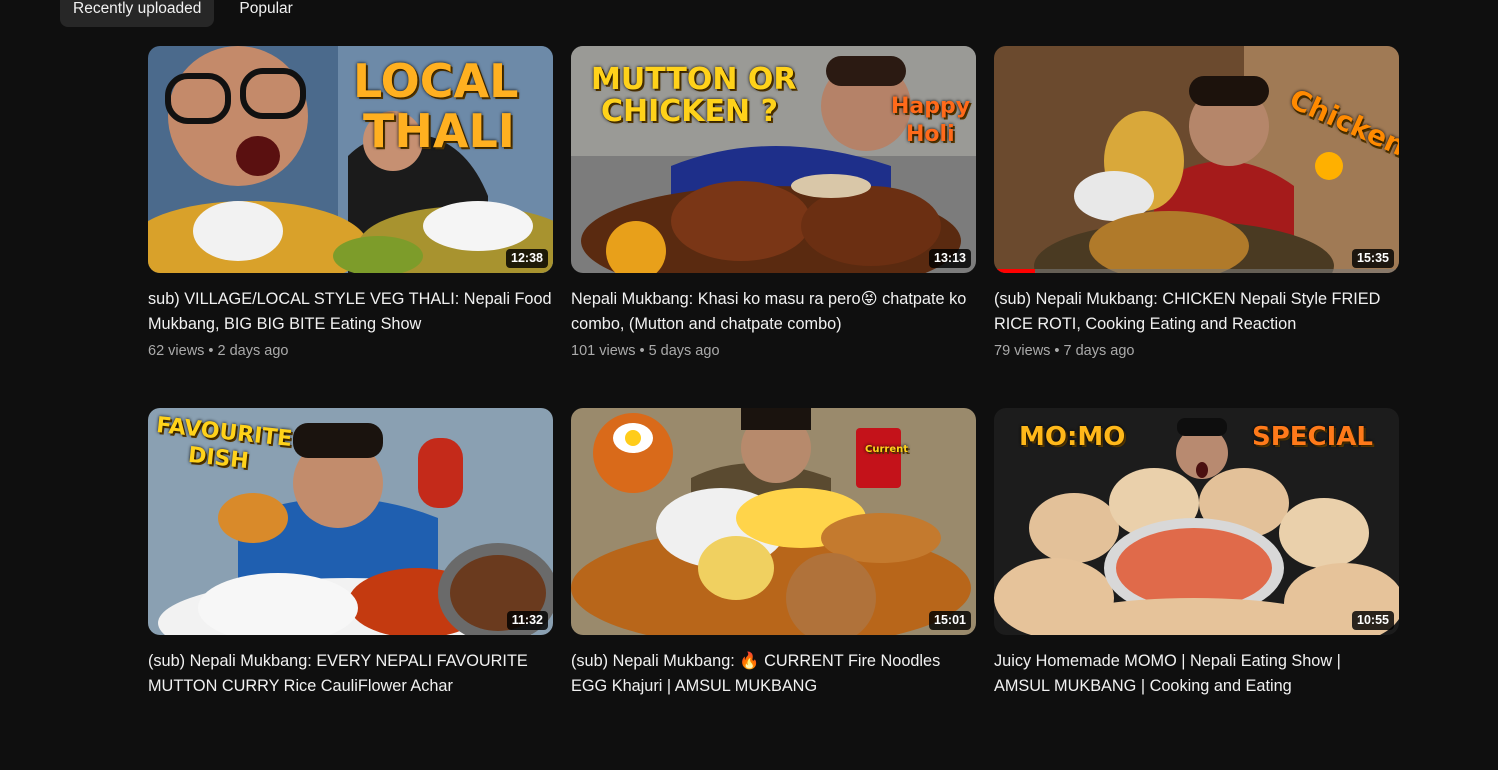 The image size is (1498, 770). What do you see at coordinates (176, 351) in the screenshot?
I see `view-count: 62 views` at bounding box center [176, 351].